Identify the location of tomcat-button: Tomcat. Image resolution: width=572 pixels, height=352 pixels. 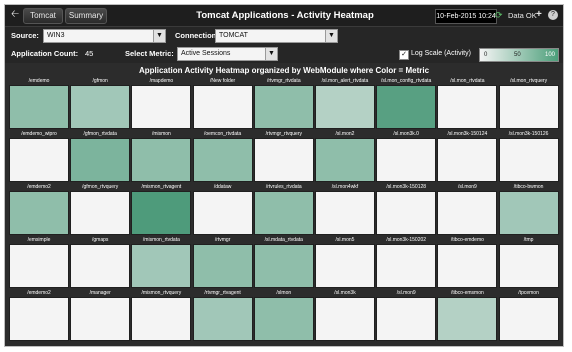
(43, 16).